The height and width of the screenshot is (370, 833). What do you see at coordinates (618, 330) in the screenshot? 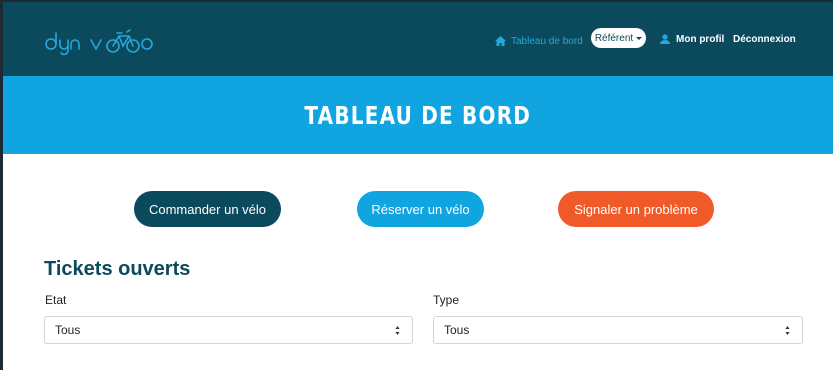
I see `type-filter-select: Tous` at bounding box center [618, 330].